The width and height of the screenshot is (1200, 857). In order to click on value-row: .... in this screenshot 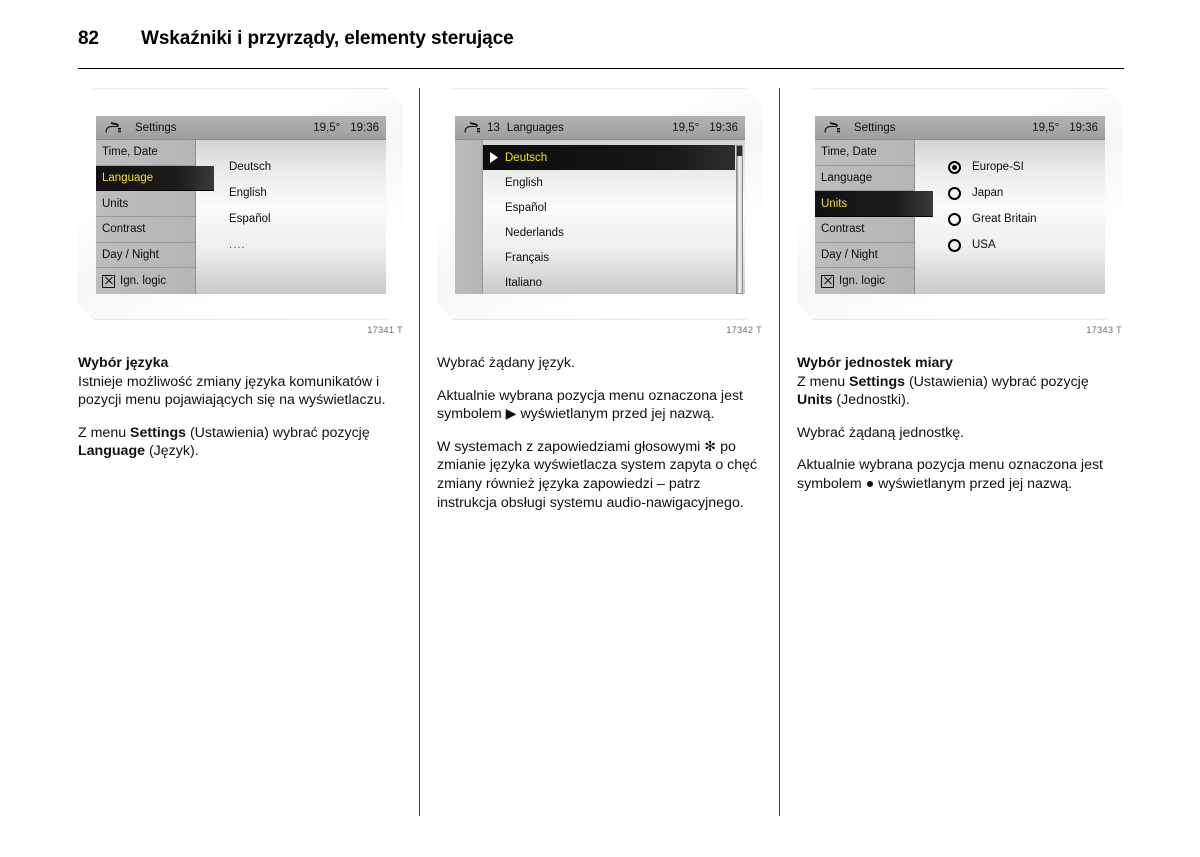, I will do `click(307, 245)`.